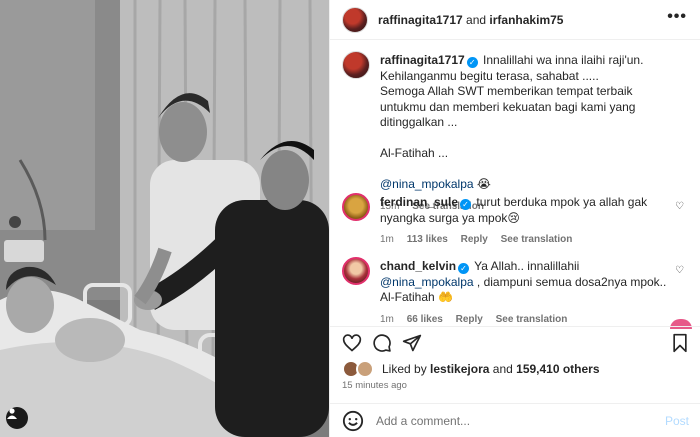  I want to click on more-options-button: •••, so click(677, 17).